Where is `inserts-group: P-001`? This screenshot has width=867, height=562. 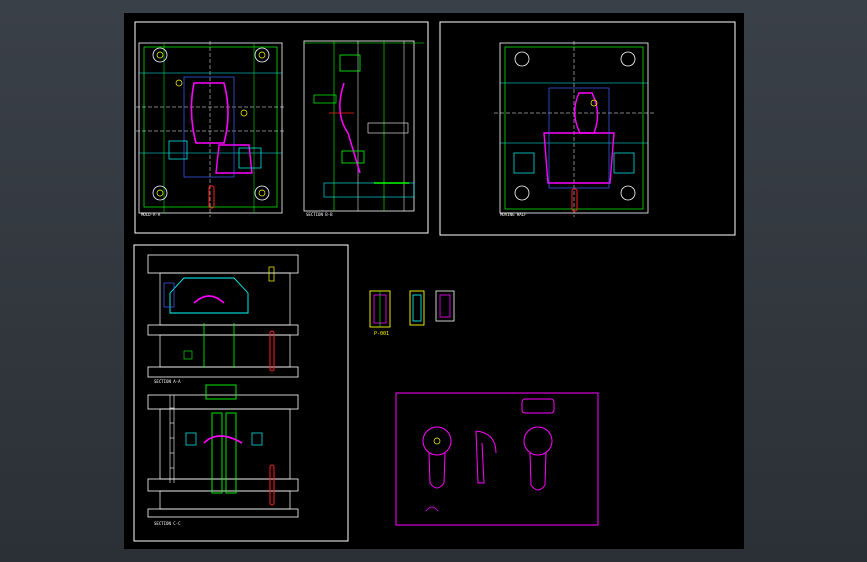
inserts-group: P-001 is located at coordinates (412, 313).